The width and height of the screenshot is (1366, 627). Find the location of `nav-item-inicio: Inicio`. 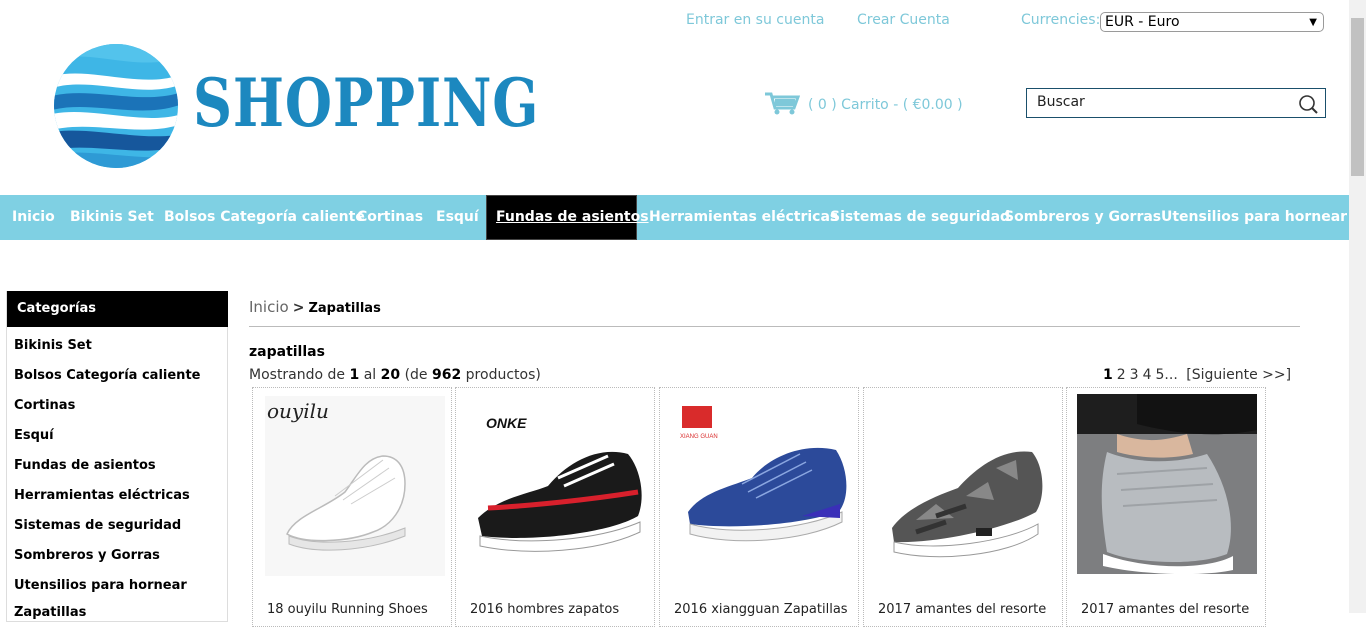

nav-item-inicio: Inicio is located at coordinates (33, 217).